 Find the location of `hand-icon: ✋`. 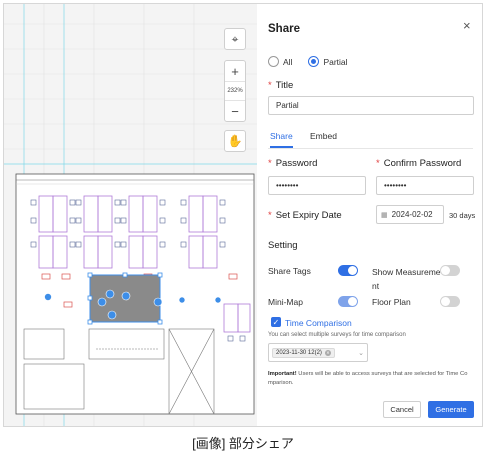

hand-icon: ✋ is located at coordinates (235, 141).